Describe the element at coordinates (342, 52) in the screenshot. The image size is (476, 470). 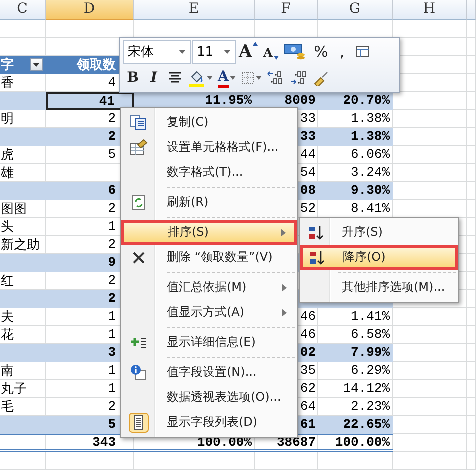
I see `comma-button: ,` at that location.